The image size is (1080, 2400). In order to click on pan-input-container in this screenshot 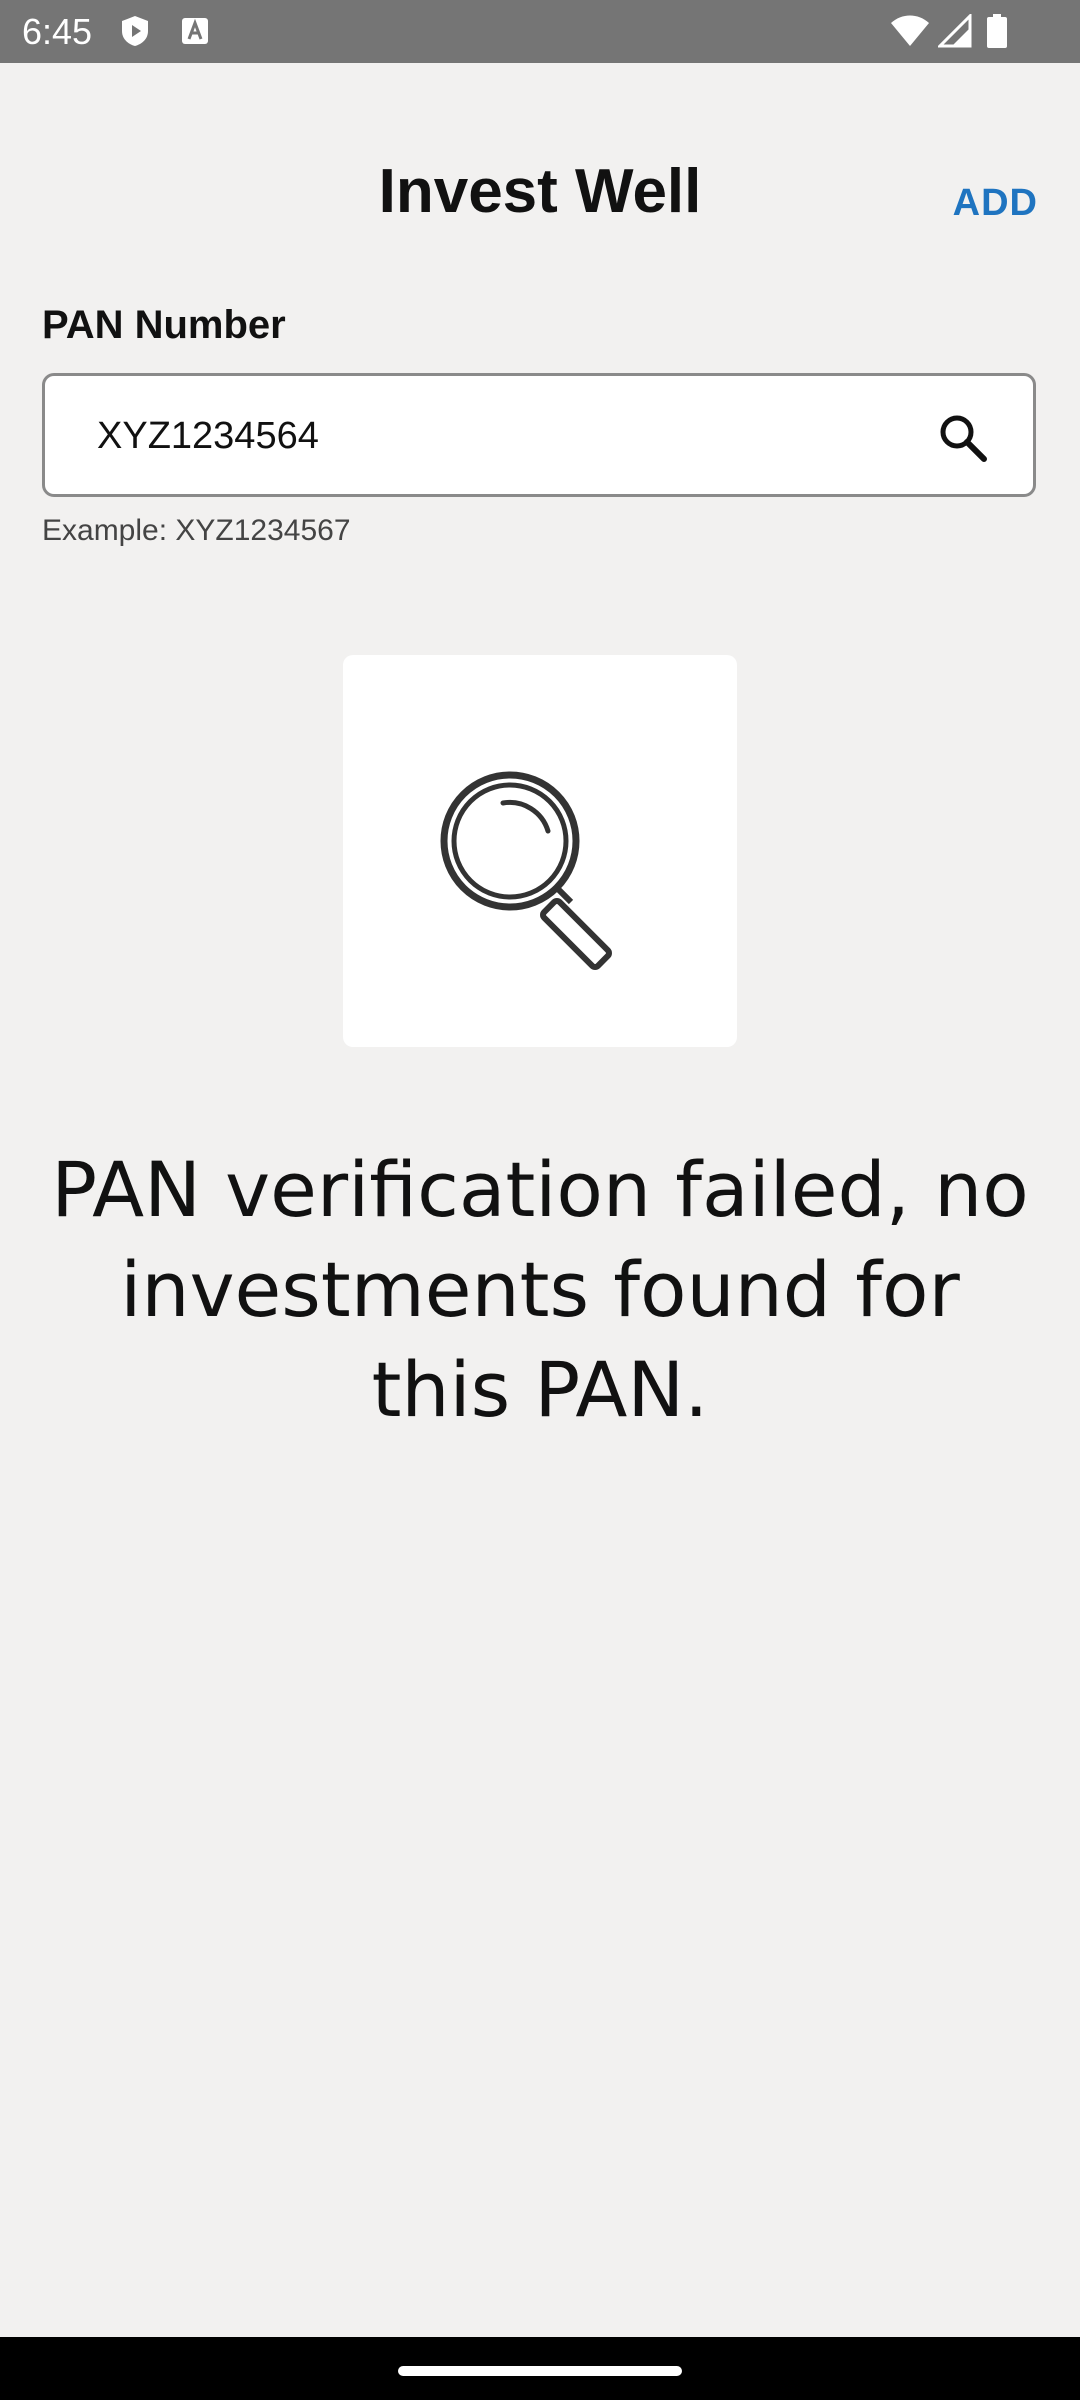, I will do `click(539, 435)`.